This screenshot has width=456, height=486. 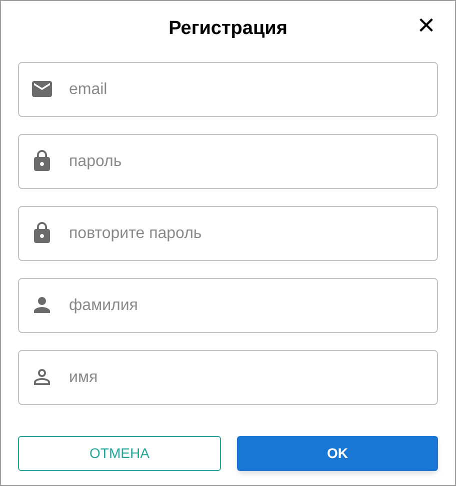 What do you see at coordinates (228, 305) in the screenshot?
I see `input-field: фамилия` at bounding box center [228, 305].